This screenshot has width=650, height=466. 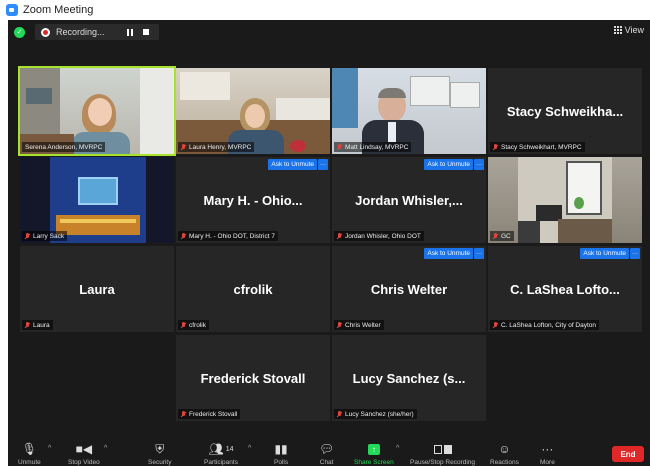 What do you see at coordinates (64, 147) in the screenshot?
I see `participant-name-label: Serena Anderson, MVRPC` at bounding box center [64, 147].